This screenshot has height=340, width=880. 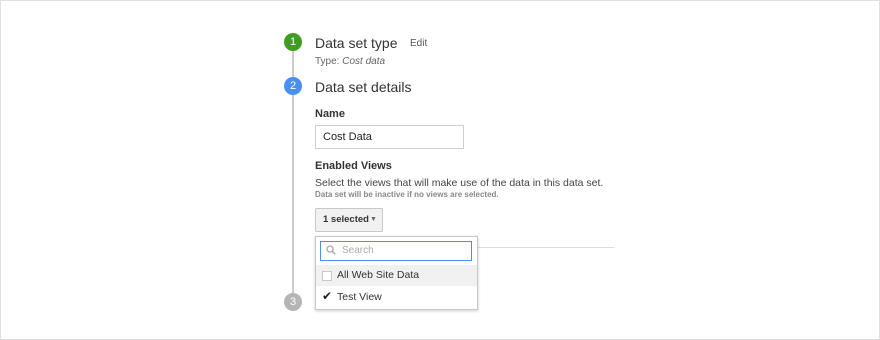 What do you see at coordinates (378, 275) in the screenshot?
I see `option-label: All Web Site Data` at bounding box center [378, 275].